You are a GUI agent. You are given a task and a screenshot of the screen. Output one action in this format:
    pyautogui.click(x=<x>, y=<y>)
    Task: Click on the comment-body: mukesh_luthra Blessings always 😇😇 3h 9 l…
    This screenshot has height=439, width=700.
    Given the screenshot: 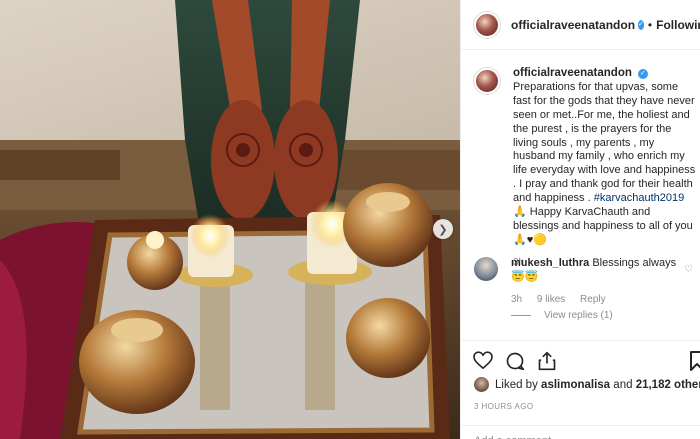 What is the action you would take?
    pyautogui.click(x=596, y=281)
    